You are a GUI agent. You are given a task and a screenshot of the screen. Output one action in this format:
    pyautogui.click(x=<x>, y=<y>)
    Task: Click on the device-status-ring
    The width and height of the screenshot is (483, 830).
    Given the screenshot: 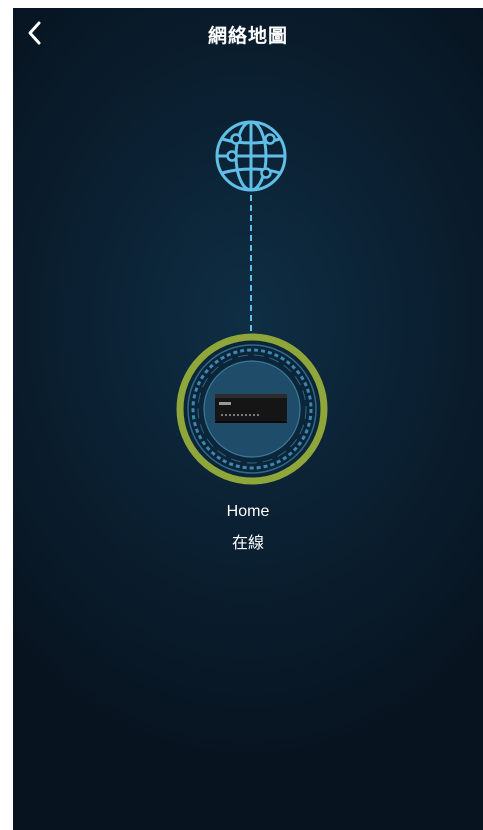 What is the action you would take?
    pyautogui.click(x=252, y=409)
    